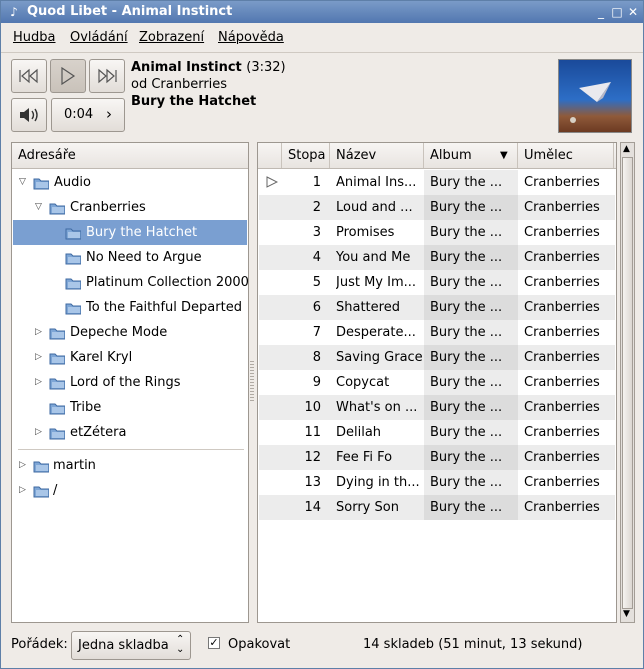 The image size is (644, 669). What do you see at coordinates (130, 432) in the screenshot?
I see `folder-item: ▷ etZétera` at bounding box center [130, 432].